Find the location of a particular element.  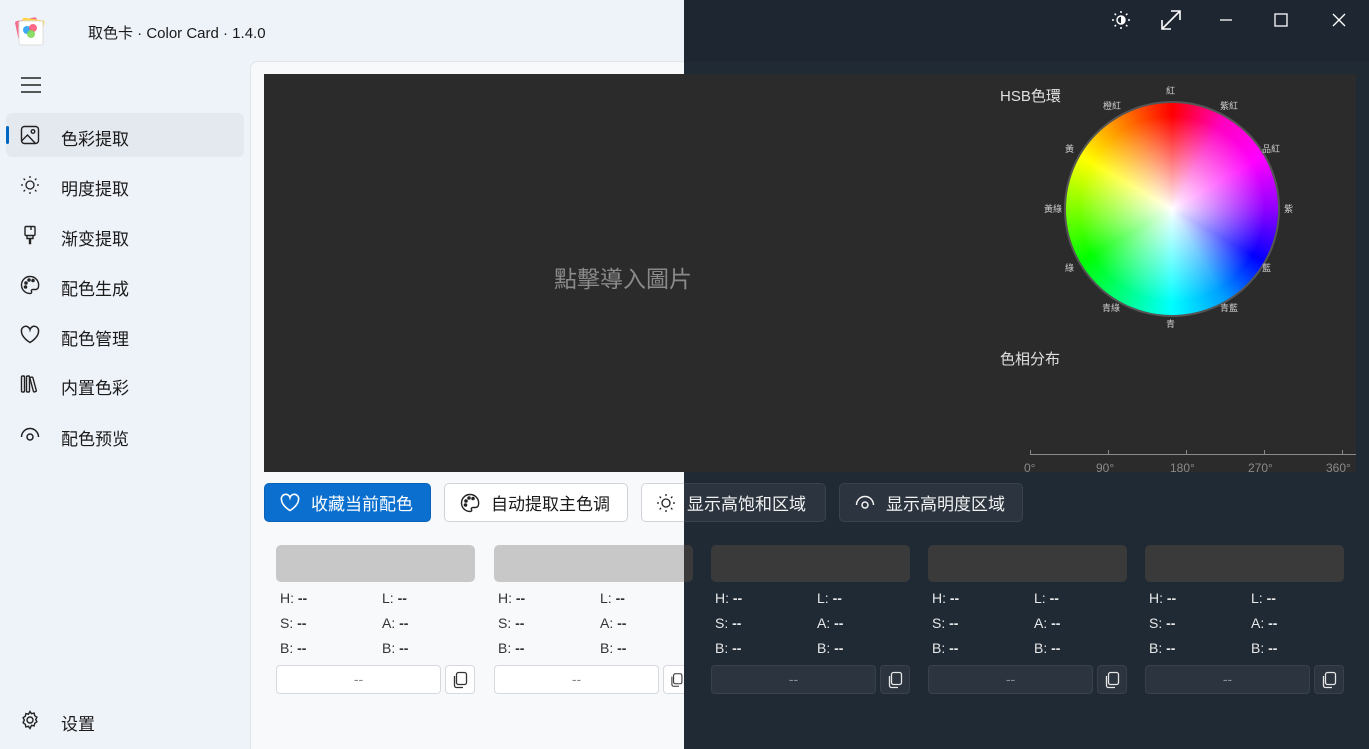

show-saturation-button-light-part is located at coordinates (662, 502).